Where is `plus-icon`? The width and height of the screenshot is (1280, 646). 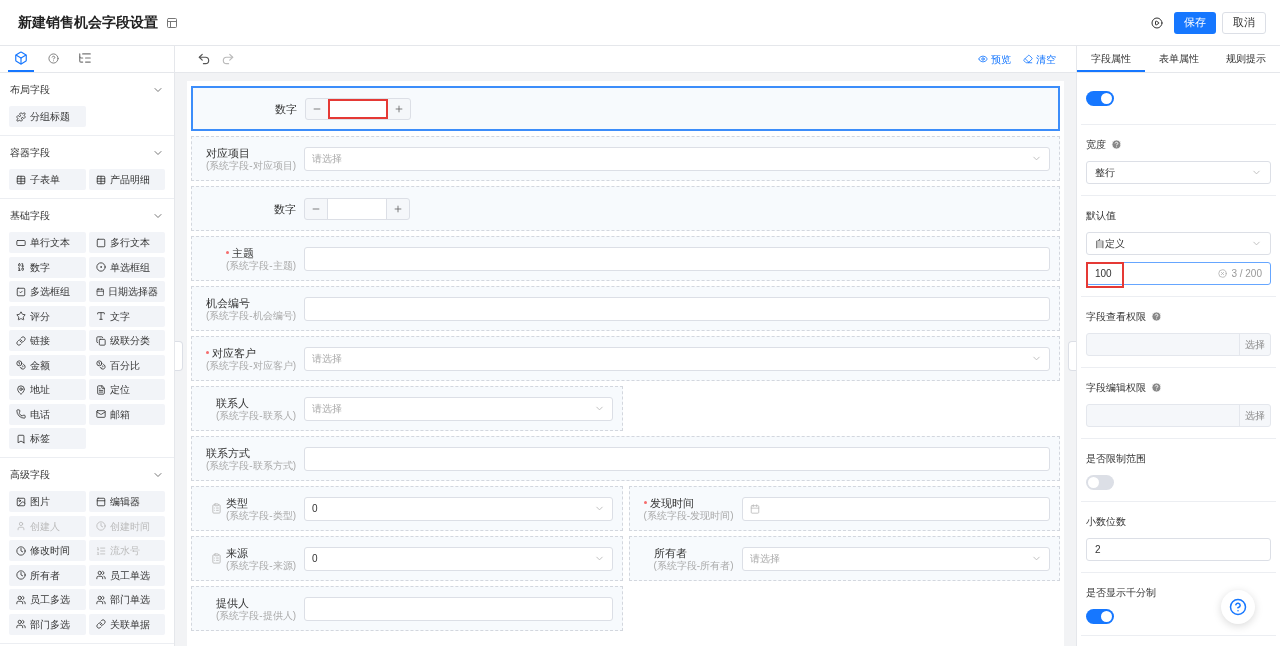
plus-icon is located at coordinates (398, 208).